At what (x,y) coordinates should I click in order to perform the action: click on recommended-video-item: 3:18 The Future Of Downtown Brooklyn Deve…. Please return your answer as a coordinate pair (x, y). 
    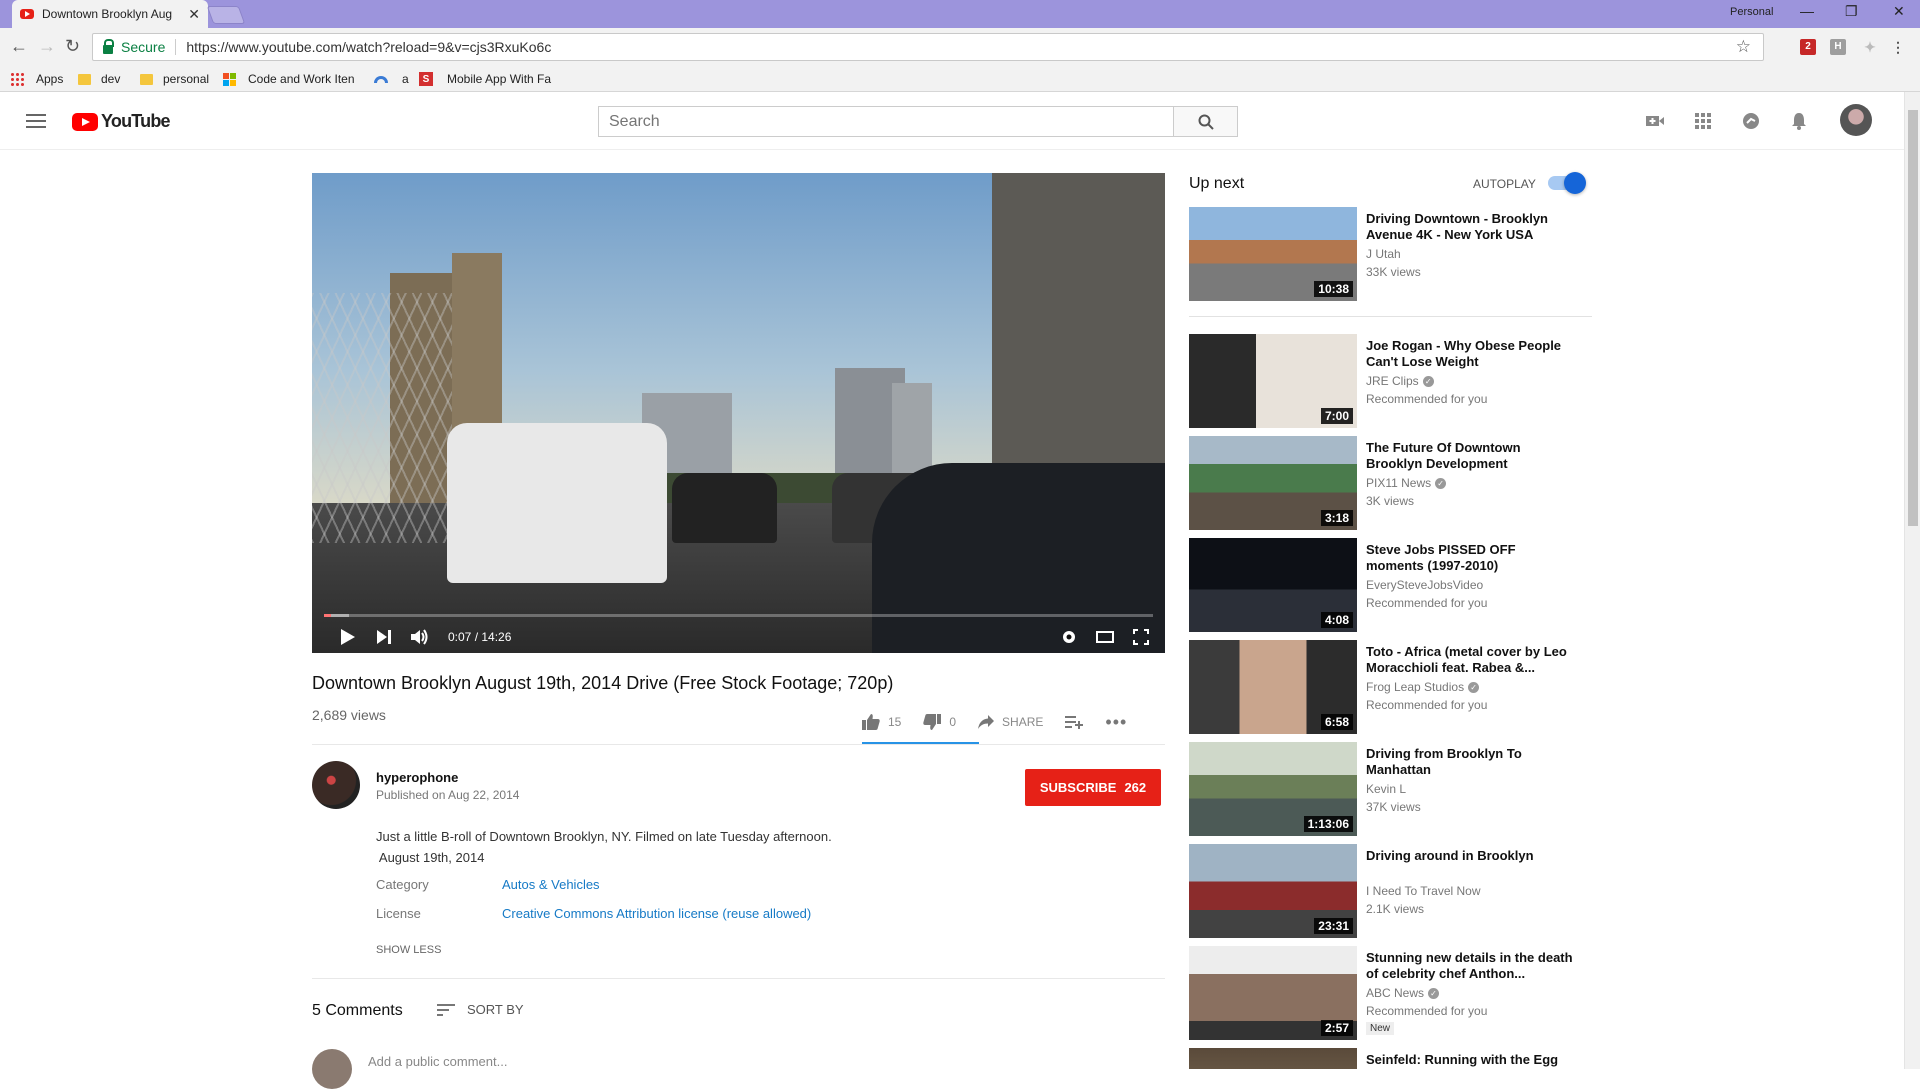
    Looking at the image, I should click on (1389, 484).